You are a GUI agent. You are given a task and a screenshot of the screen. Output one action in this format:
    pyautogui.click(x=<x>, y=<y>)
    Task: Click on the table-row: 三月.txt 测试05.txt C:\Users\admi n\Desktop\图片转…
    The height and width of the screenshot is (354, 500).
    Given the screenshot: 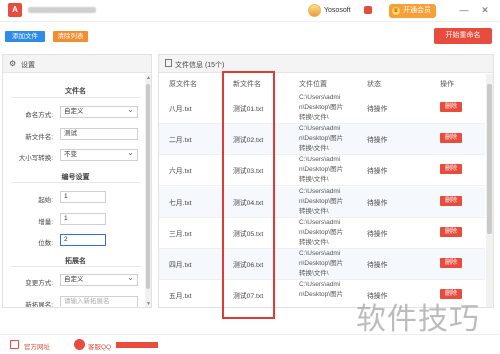 What is the action you would take?
    pyautogui.click(x=322, y=233)
    